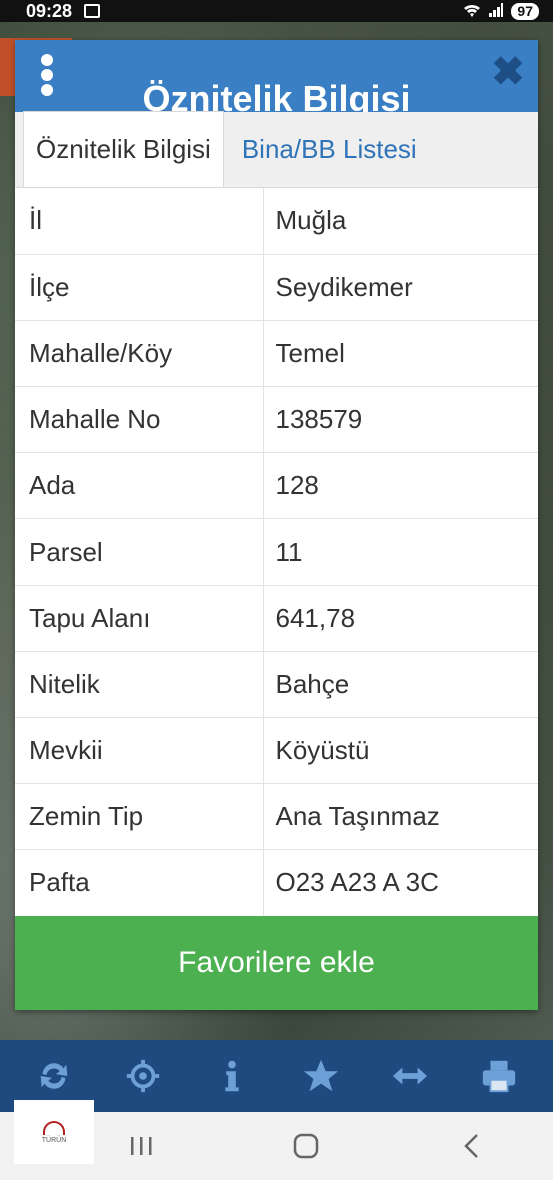  What do you see at coordinates (499, 1076) in the screenshot?
I see `print-icon` at bounding box center [499, 1076].